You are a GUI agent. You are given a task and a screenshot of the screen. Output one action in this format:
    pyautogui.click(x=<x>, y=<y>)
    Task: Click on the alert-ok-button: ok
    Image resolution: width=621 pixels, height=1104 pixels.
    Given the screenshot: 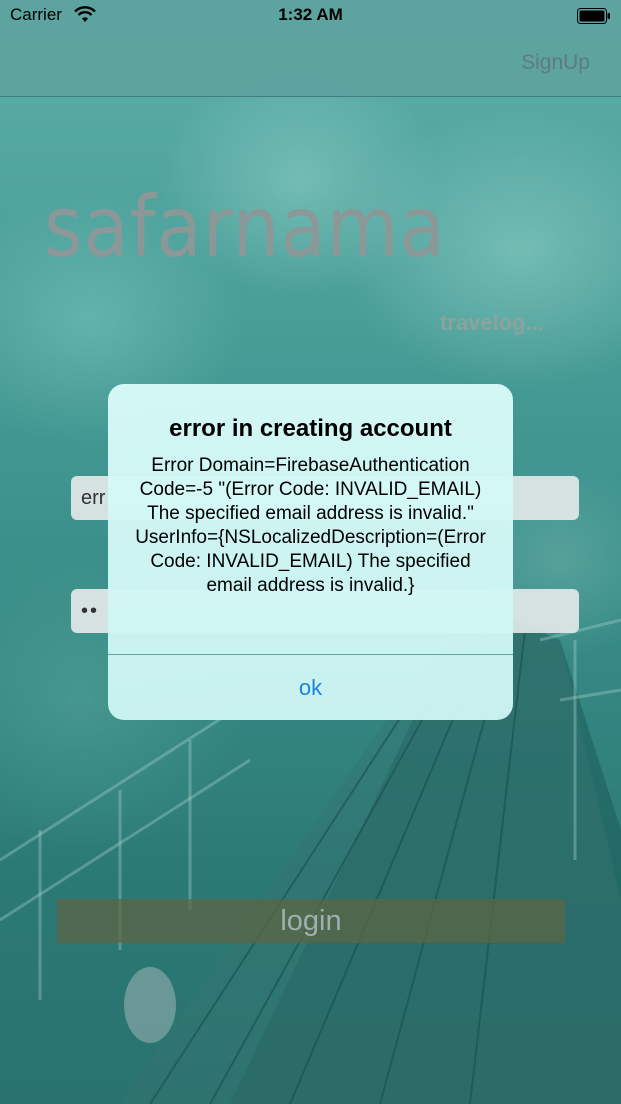 What is the action you would take?
    pyautogui.click(x=310, y=687)
    